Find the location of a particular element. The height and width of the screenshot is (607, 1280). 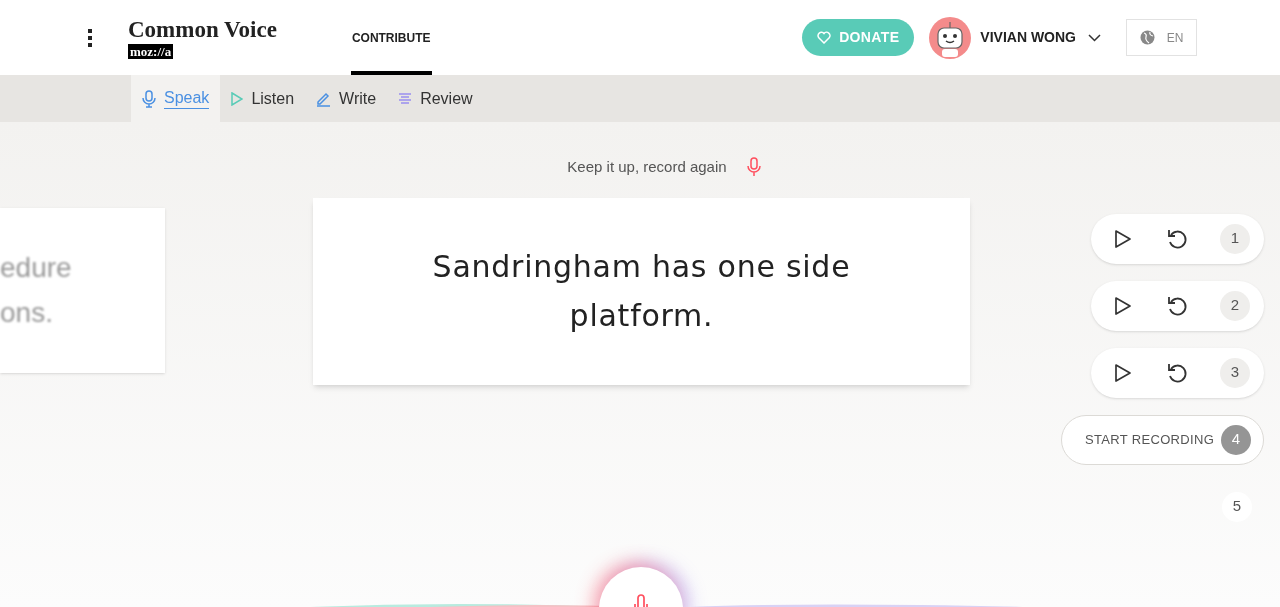

chevron-down-icon is located at coordinates (1094, 37).